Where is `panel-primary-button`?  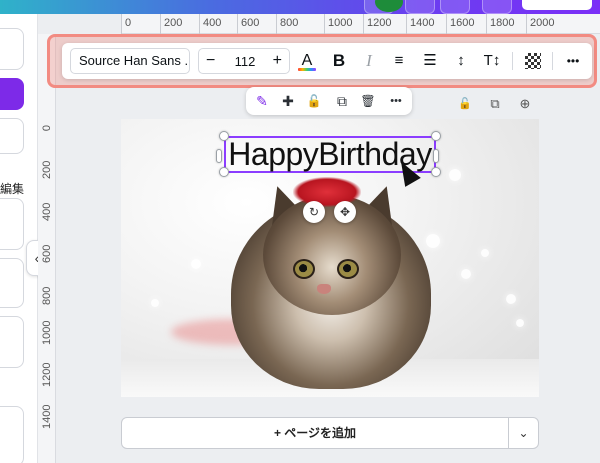 panel-primary-button is located at coordinates (12, 94).